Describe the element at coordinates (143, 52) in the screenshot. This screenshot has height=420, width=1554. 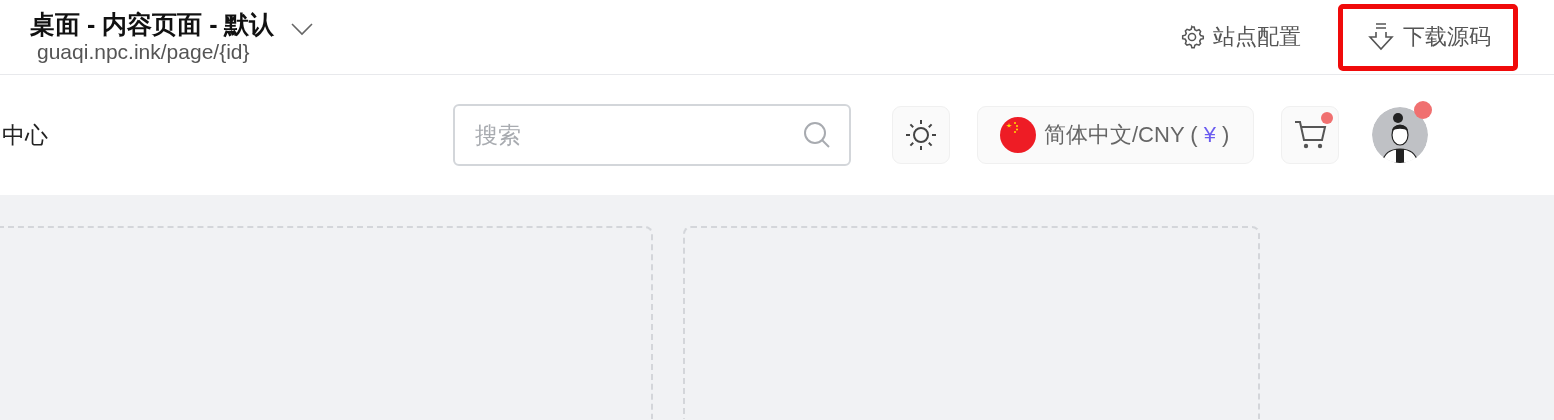
I see `page-url: guaqi.npc.ink/page/{id}` at that location.